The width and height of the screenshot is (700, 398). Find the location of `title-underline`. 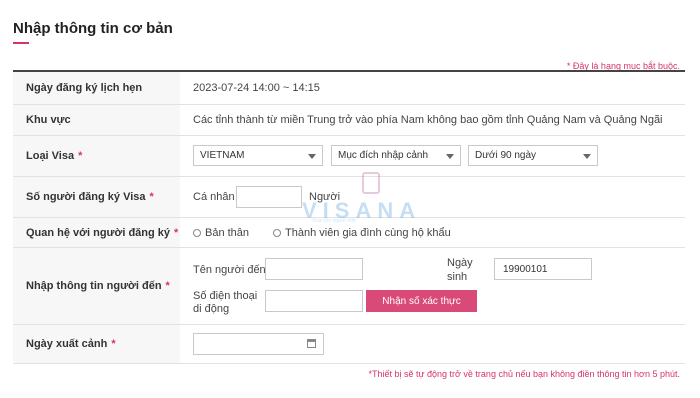

title-underline is located at coordinates (21, 43).